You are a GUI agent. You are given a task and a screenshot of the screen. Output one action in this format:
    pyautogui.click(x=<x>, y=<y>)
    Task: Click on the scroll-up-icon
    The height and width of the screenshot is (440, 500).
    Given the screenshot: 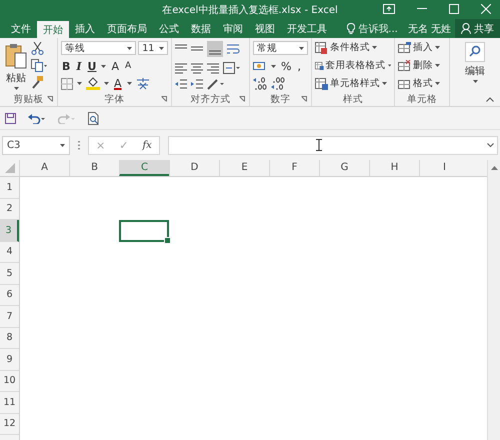 What is the action you would take?
    pyautogui.click(x=494, y=168)
    